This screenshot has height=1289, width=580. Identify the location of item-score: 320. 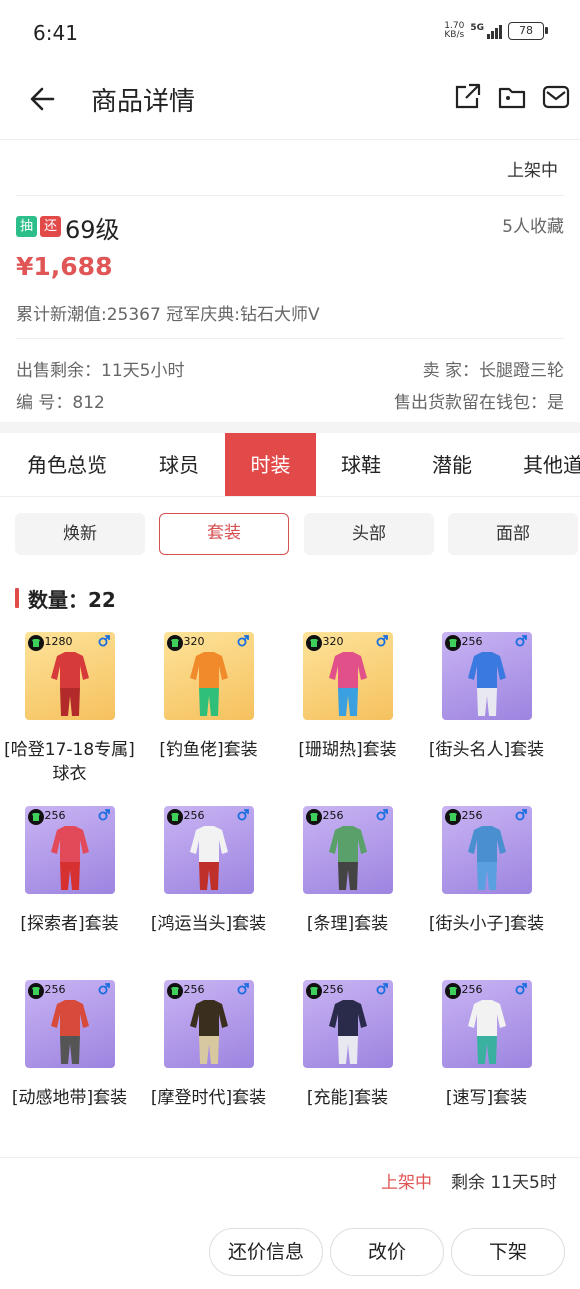
(194, 641).